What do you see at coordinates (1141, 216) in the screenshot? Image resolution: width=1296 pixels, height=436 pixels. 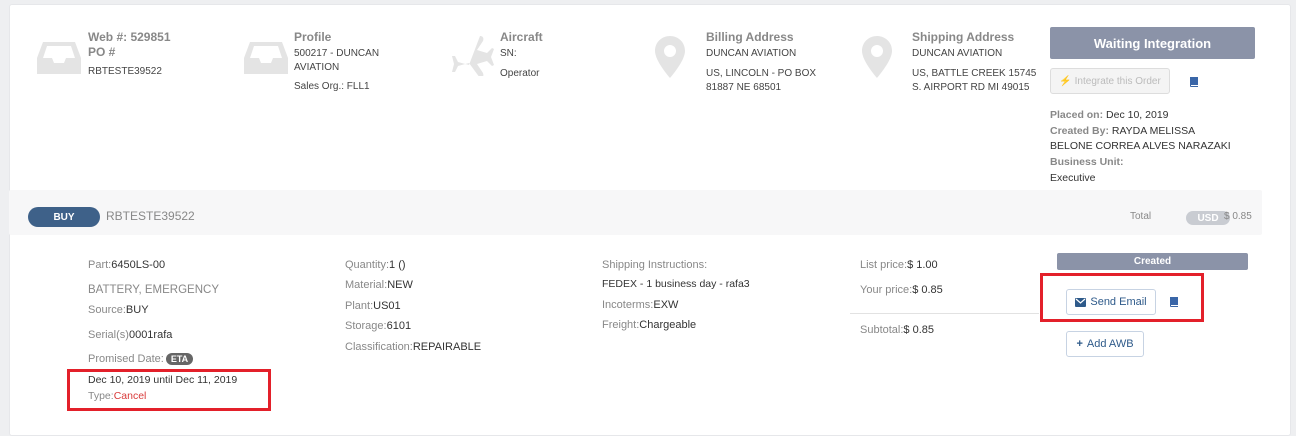 I see `total-label: Total` at bounding box center [1141, 216].